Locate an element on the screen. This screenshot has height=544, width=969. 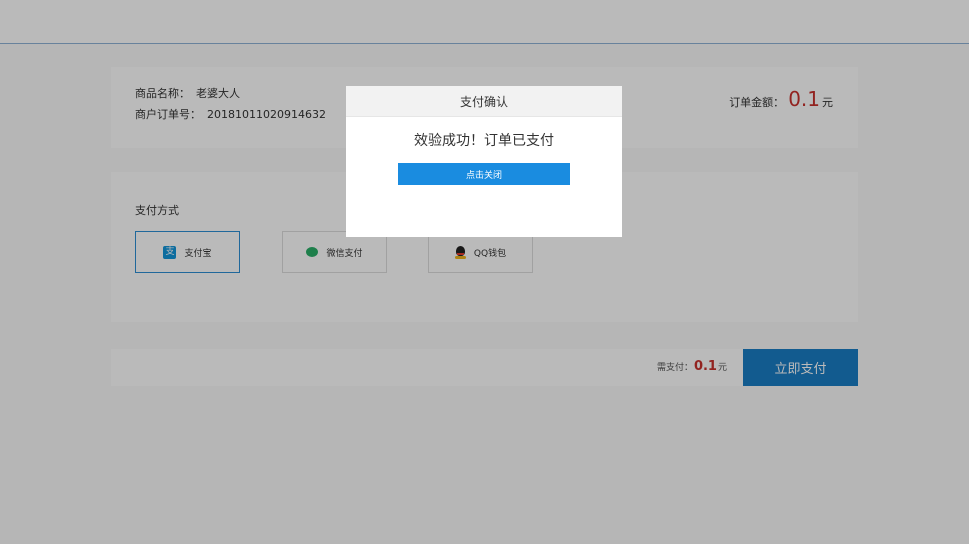
dialog-title: 支付确认 is located at coordinates (484, 101).